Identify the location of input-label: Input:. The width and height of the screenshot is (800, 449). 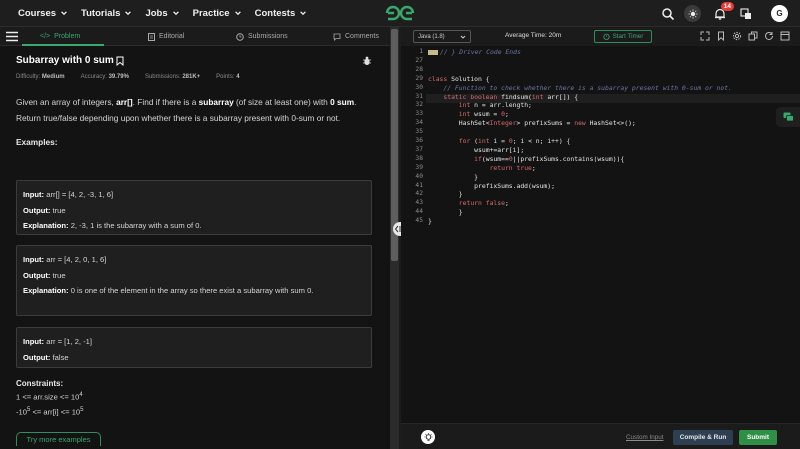
(34, 194).